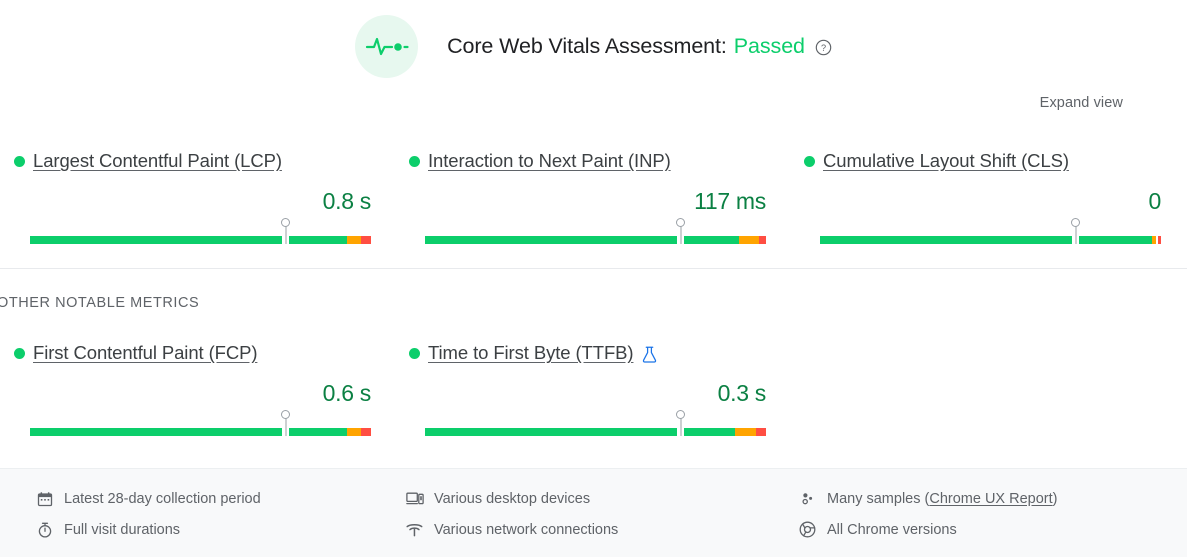 The height and width of the screenshot is (557, 1187). I want to click on footer-item-visit-durations: Full visit durations, so click(215, 529).